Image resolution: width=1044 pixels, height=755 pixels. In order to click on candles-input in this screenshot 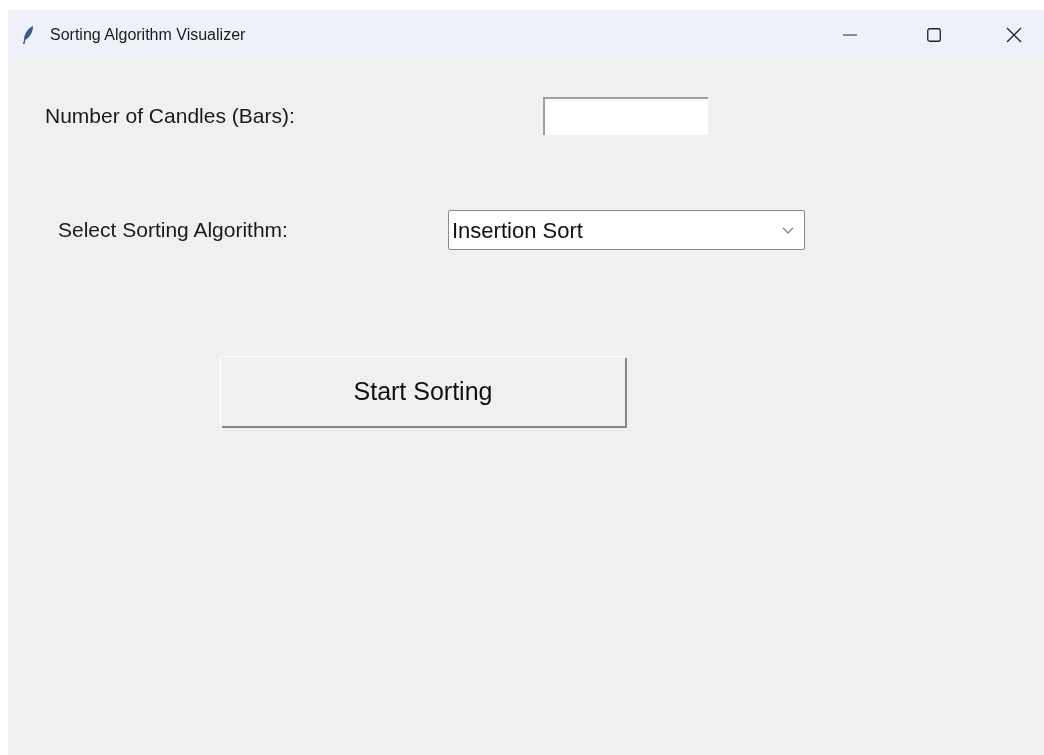, I will do `click(625, 116)`.